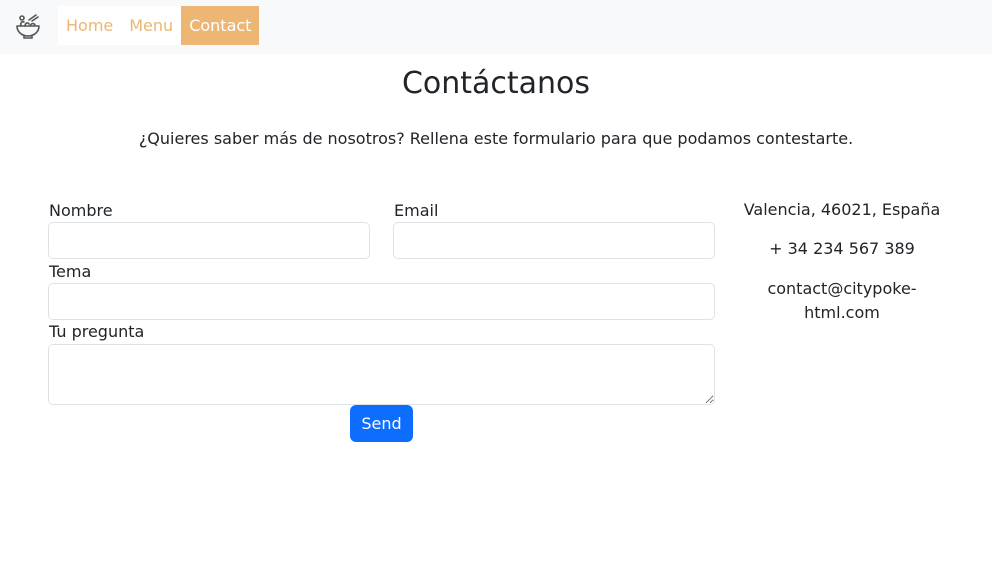  What do you see at coordinates (842, 248) in the screenshot?
I see `contact-phone: + 34 234 567 389` at bounding box center [842, 248].